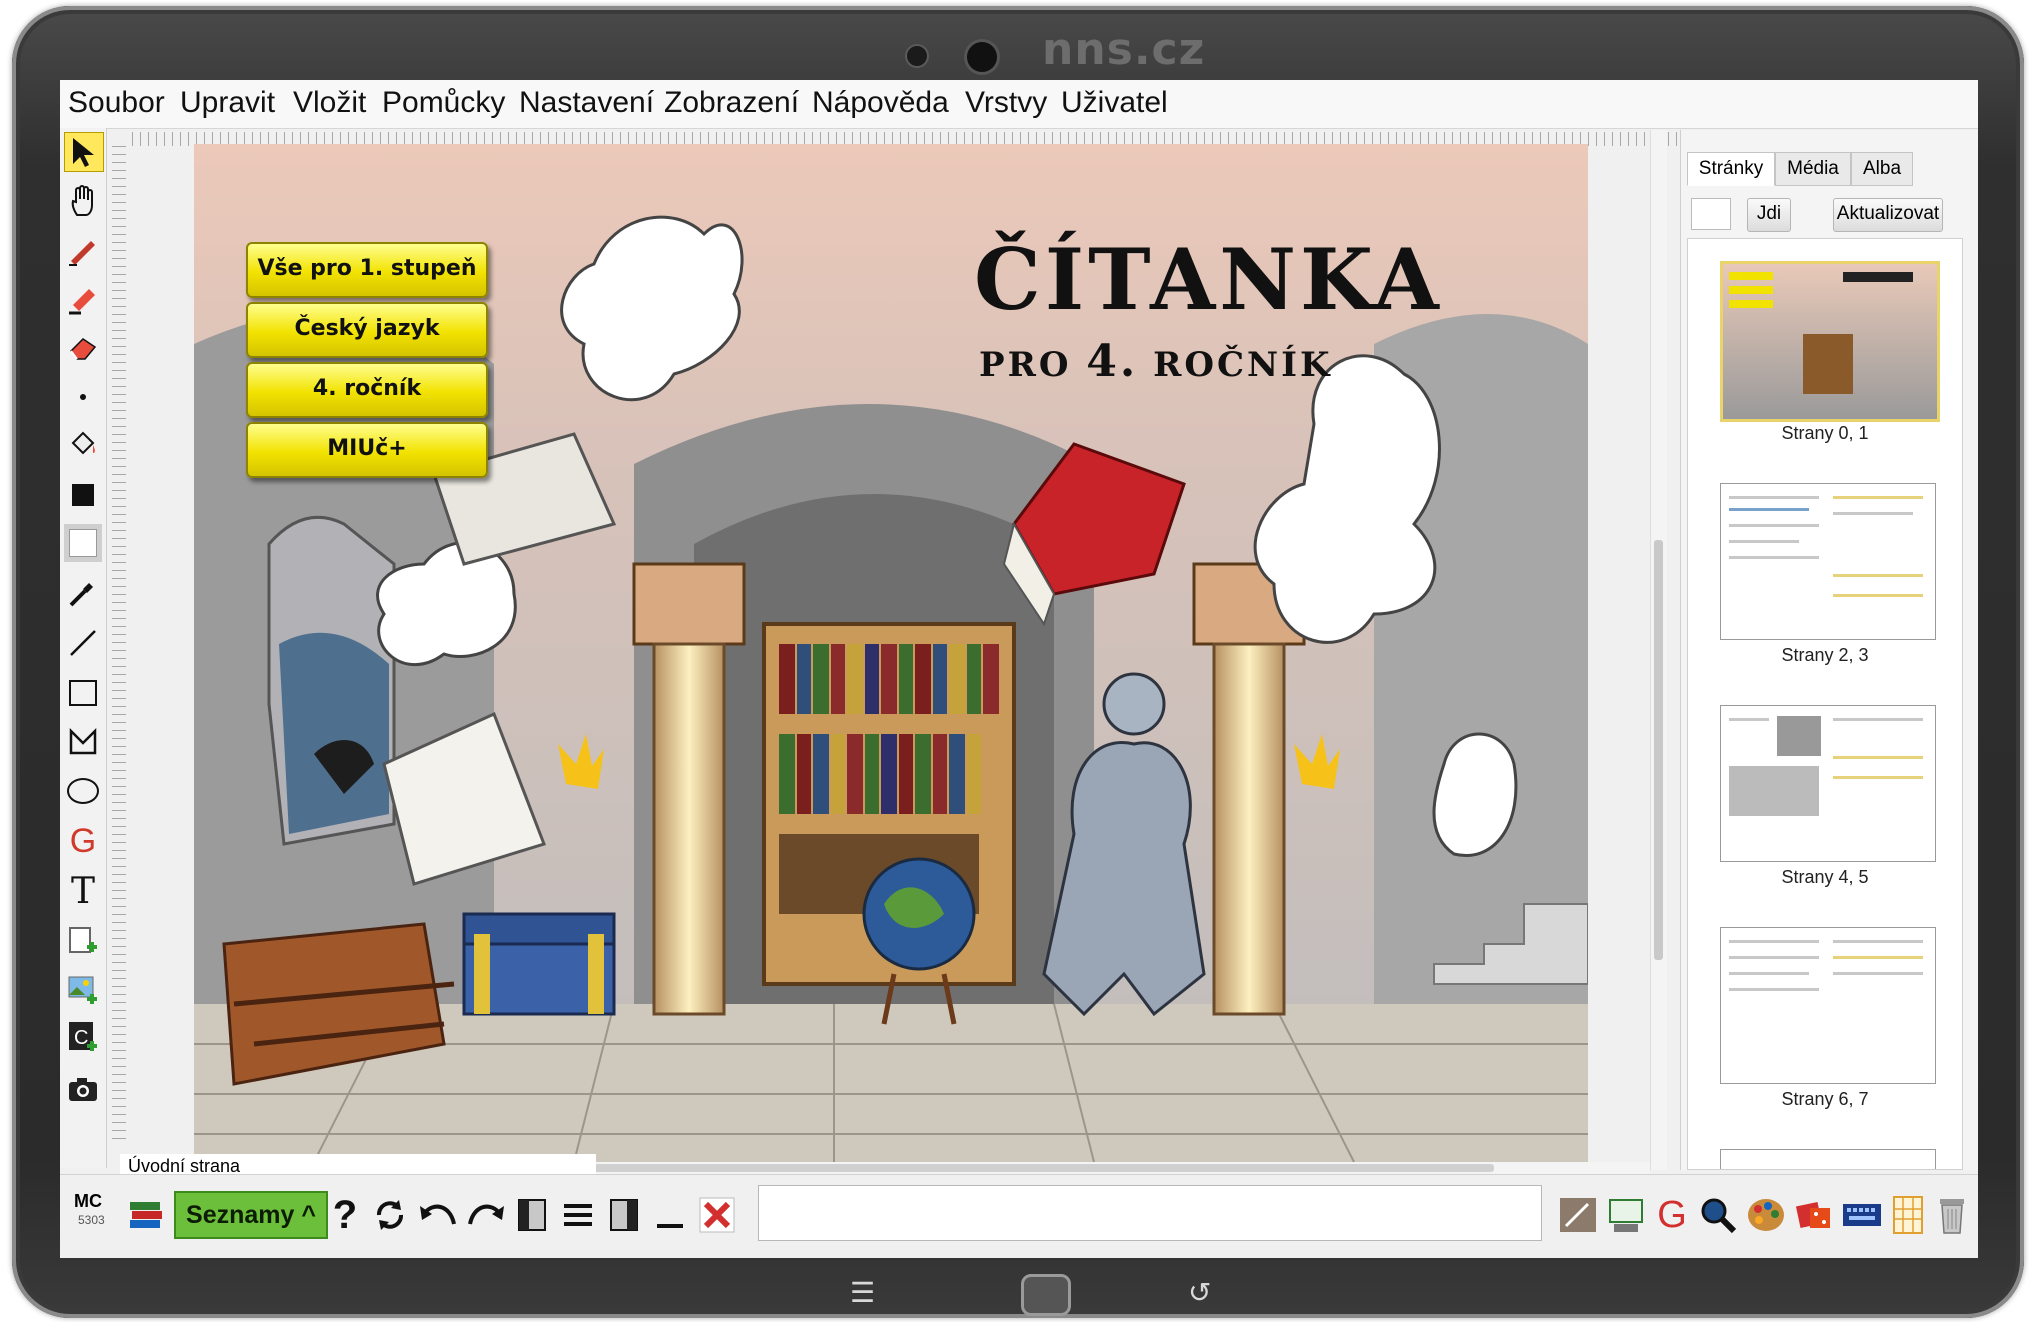 The height and width of the screenshot is (1322, 2038). I want to click on nav-button-miuc-plus: MIUč+, so click(367, 450).